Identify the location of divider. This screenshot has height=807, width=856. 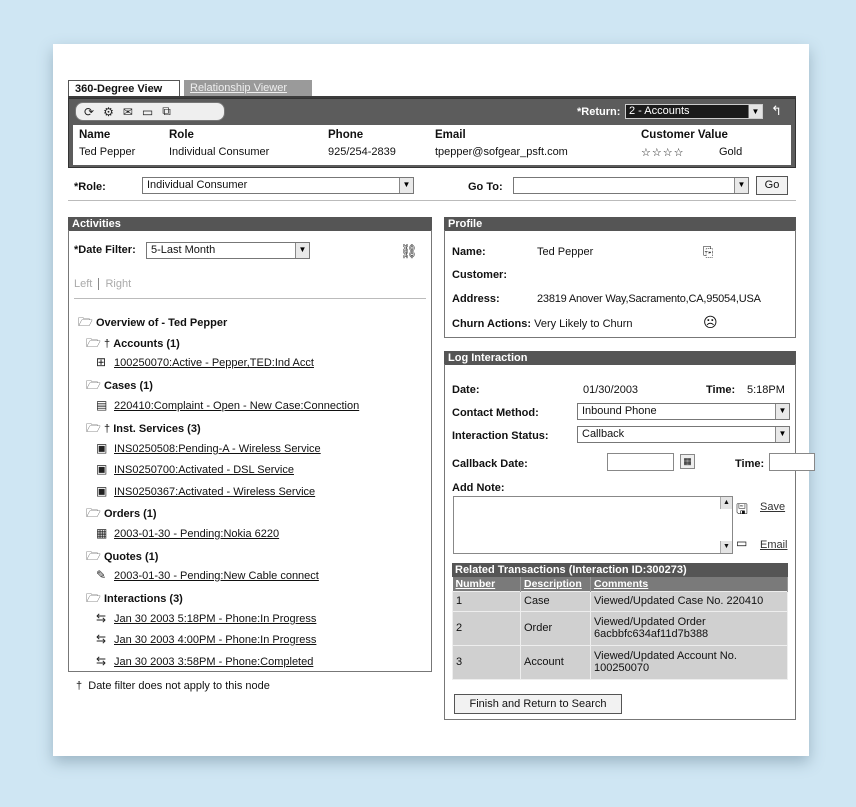
(432, 200).